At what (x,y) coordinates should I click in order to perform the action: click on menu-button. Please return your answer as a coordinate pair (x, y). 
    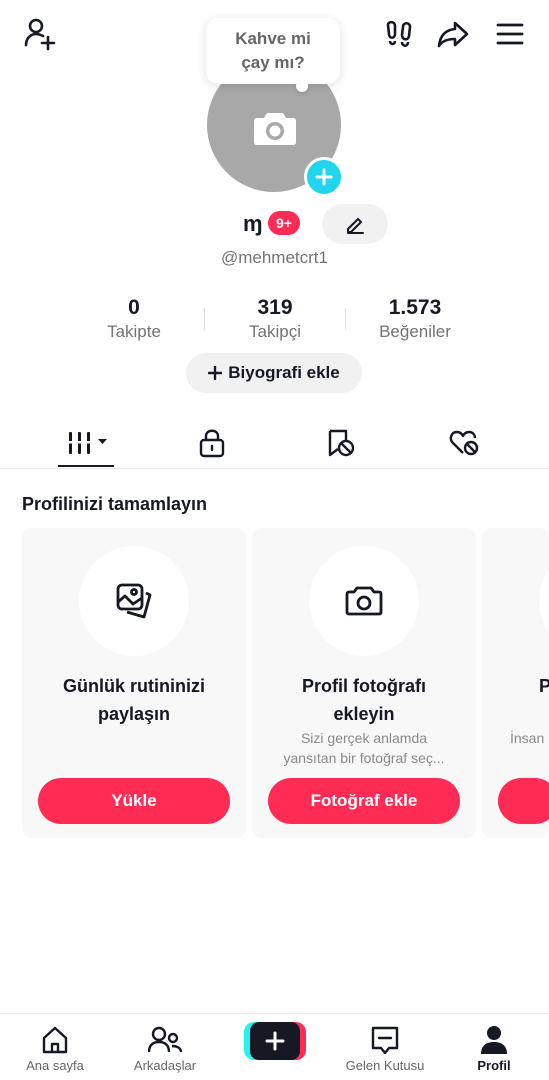
    Looking at the image, I should click on (510, 34).